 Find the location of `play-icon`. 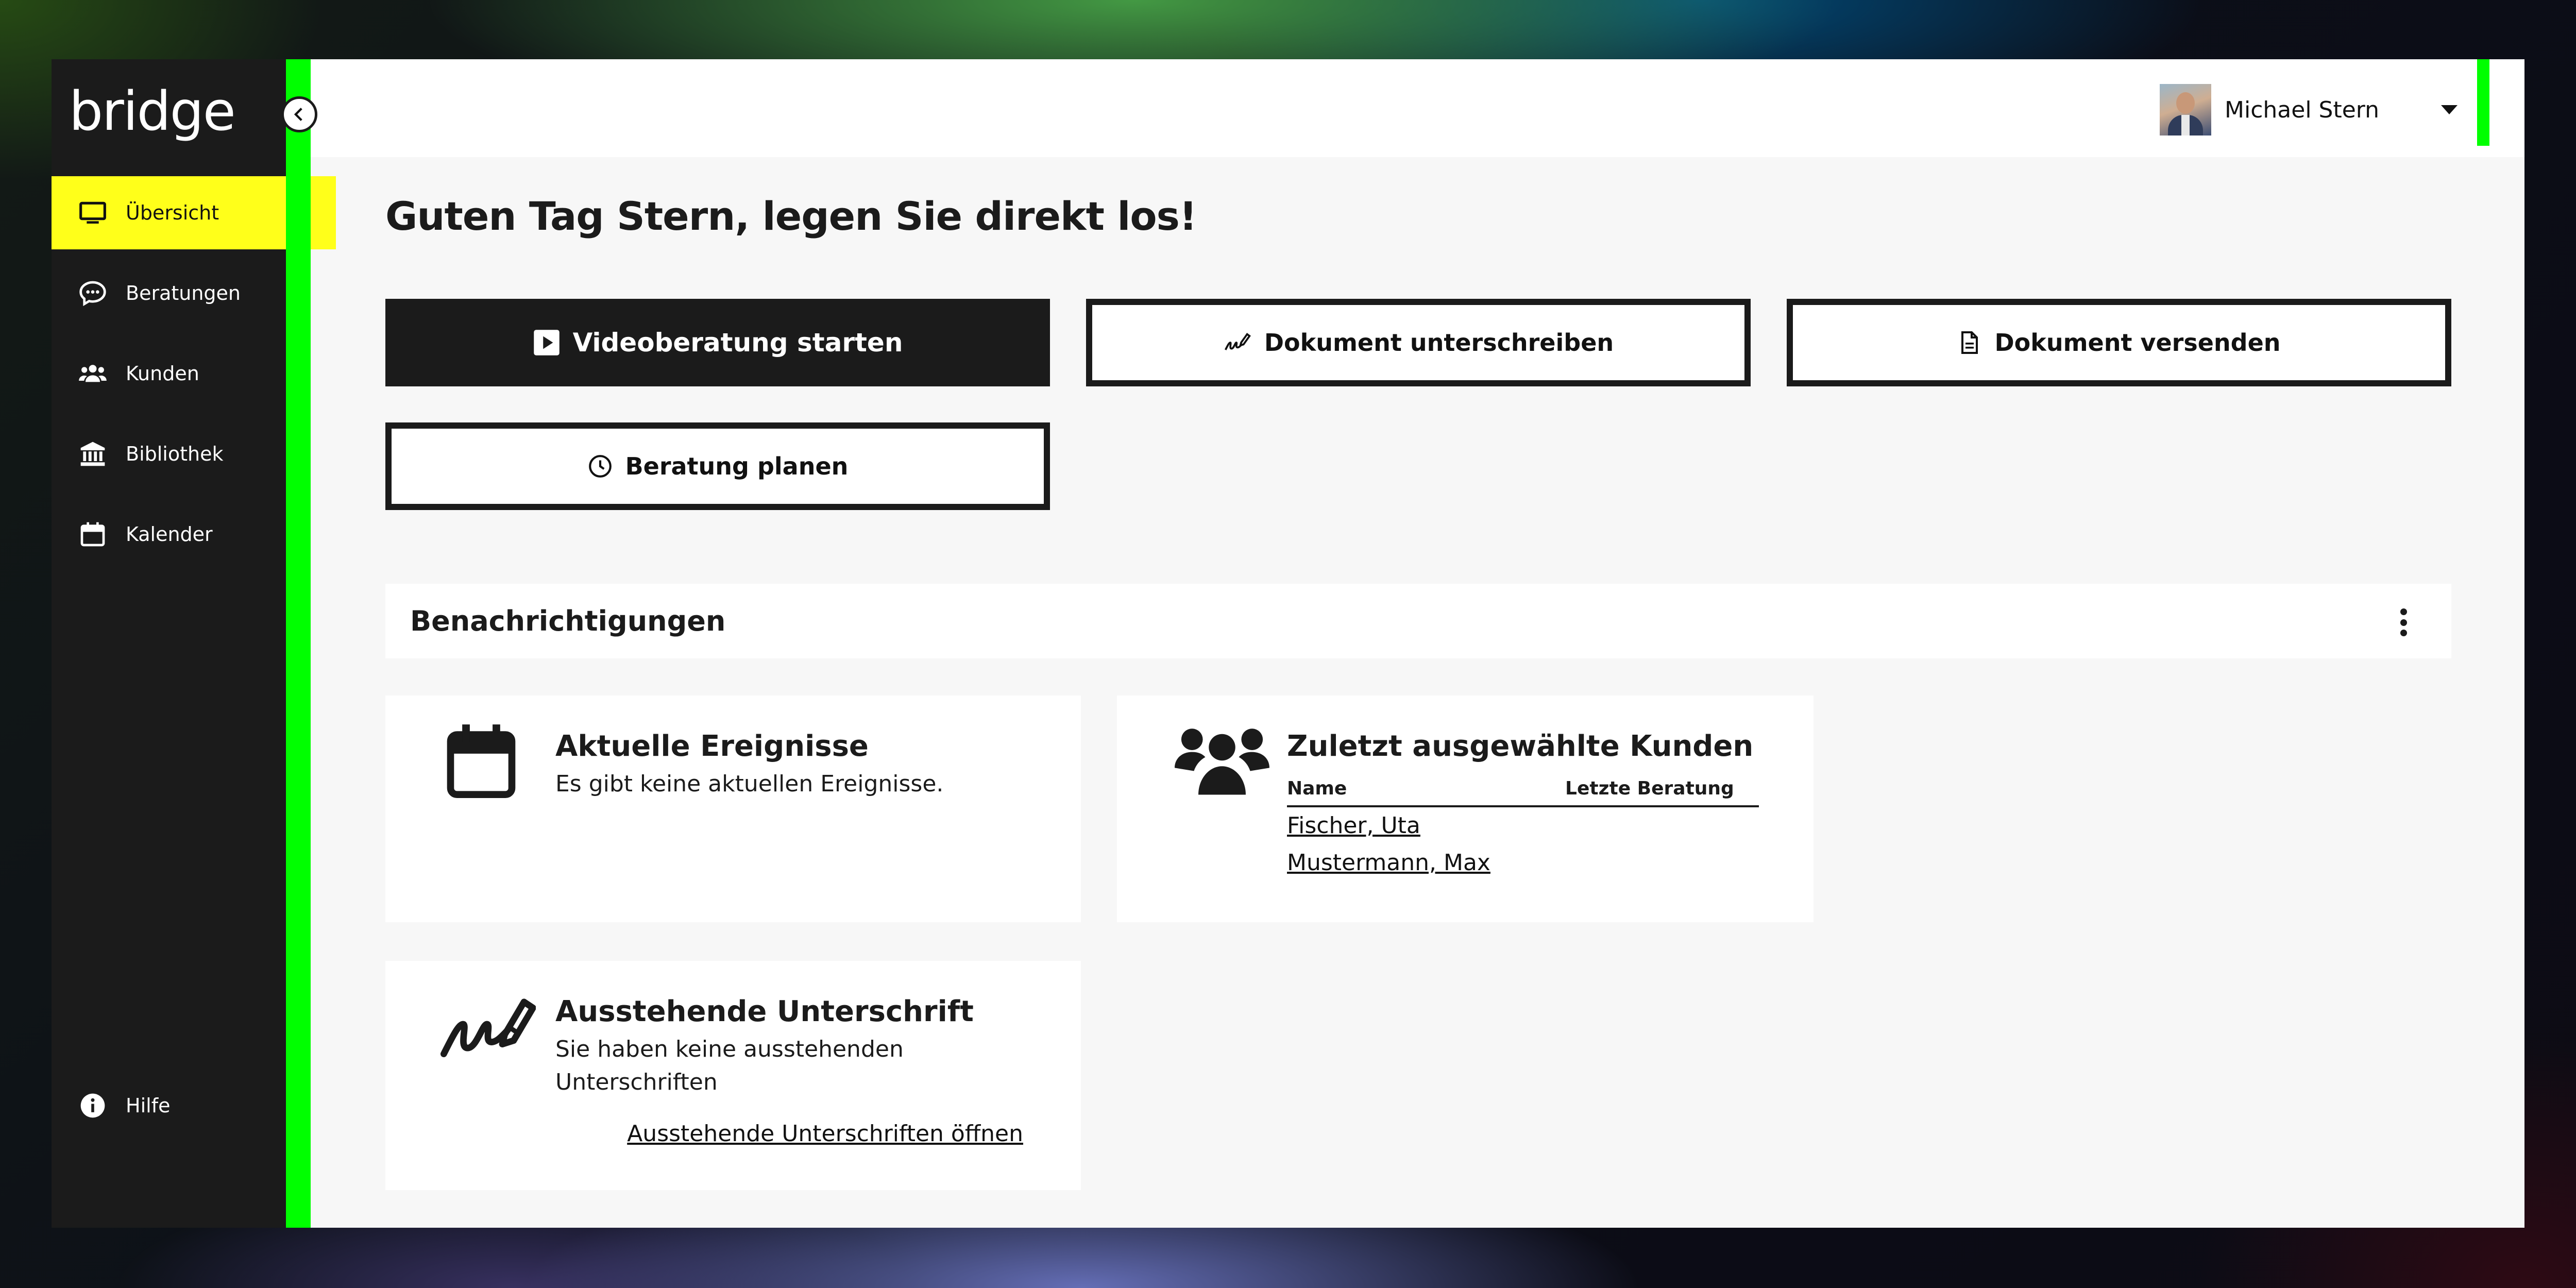

play-icon is located at coordinates (547, 343).